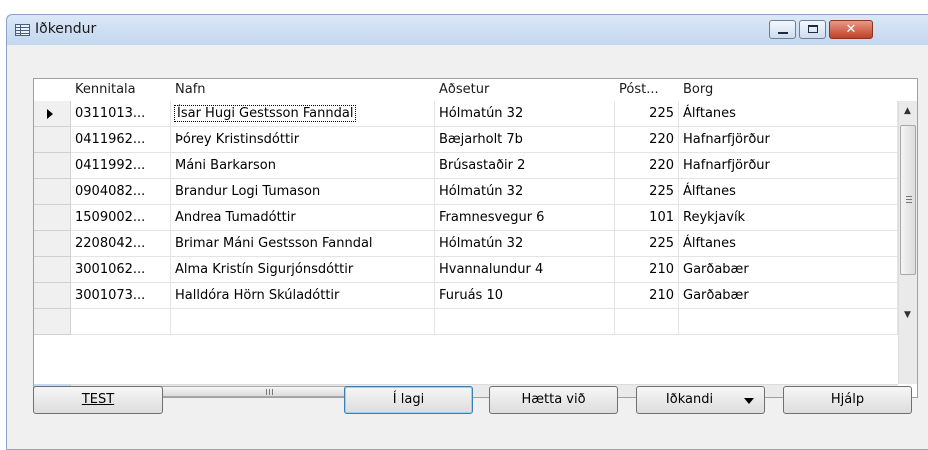 The image size is (928, 450). Describe the element at coordinates (303, 192) in the screenshot. I see `cell-nafn: Brandur Logi Tumason` at that location.